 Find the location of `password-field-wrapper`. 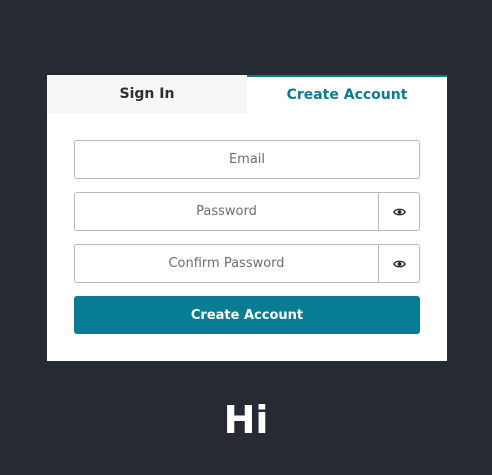

password-field-wrapper is located at coordinates (247, 211).